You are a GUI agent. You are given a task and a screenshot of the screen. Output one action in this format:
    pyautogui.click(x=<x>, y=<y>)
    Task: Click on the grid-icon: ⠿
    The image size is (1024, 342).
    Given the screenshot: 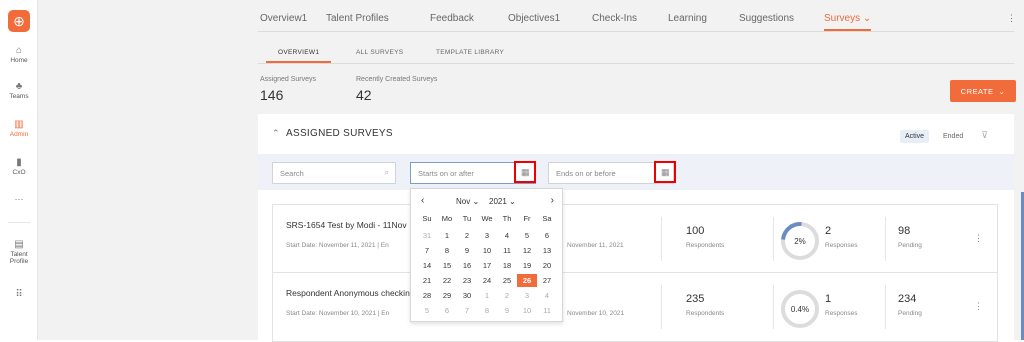 What is the action you would take?
    pyautogui.click(x=19, y=294)
    